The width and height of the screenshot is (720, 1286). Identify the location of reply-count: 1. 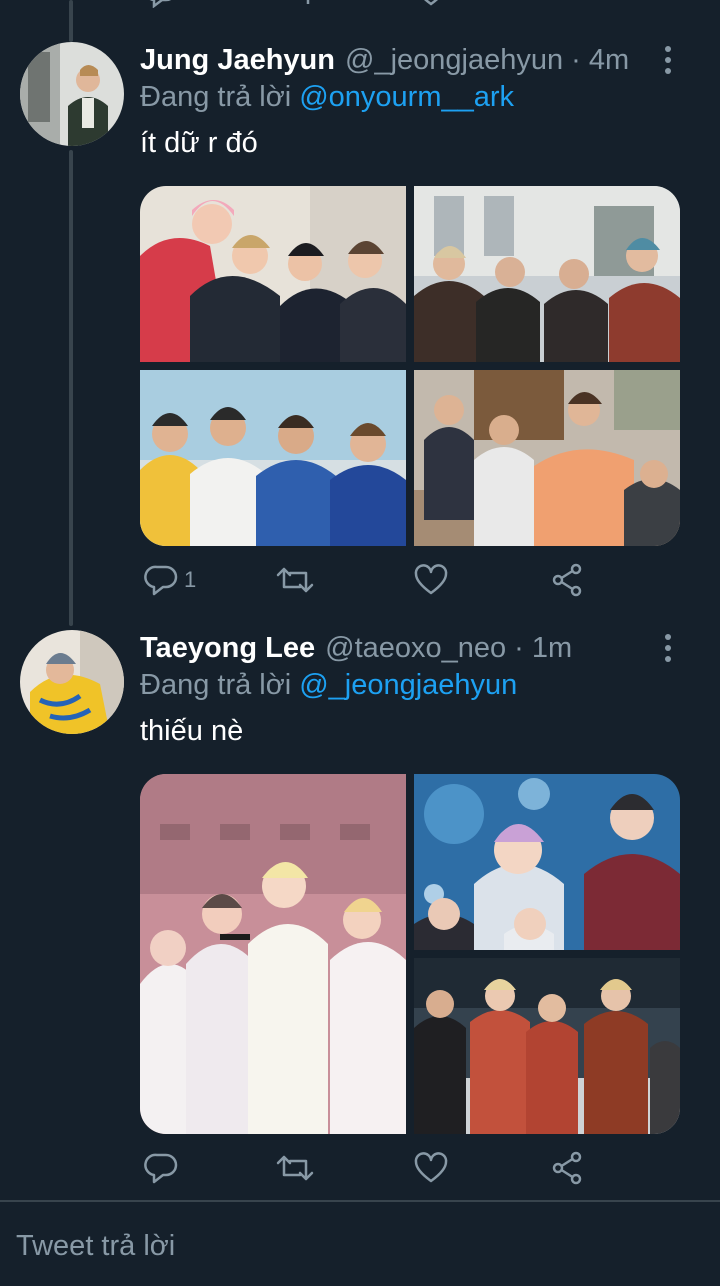
(190, 579).